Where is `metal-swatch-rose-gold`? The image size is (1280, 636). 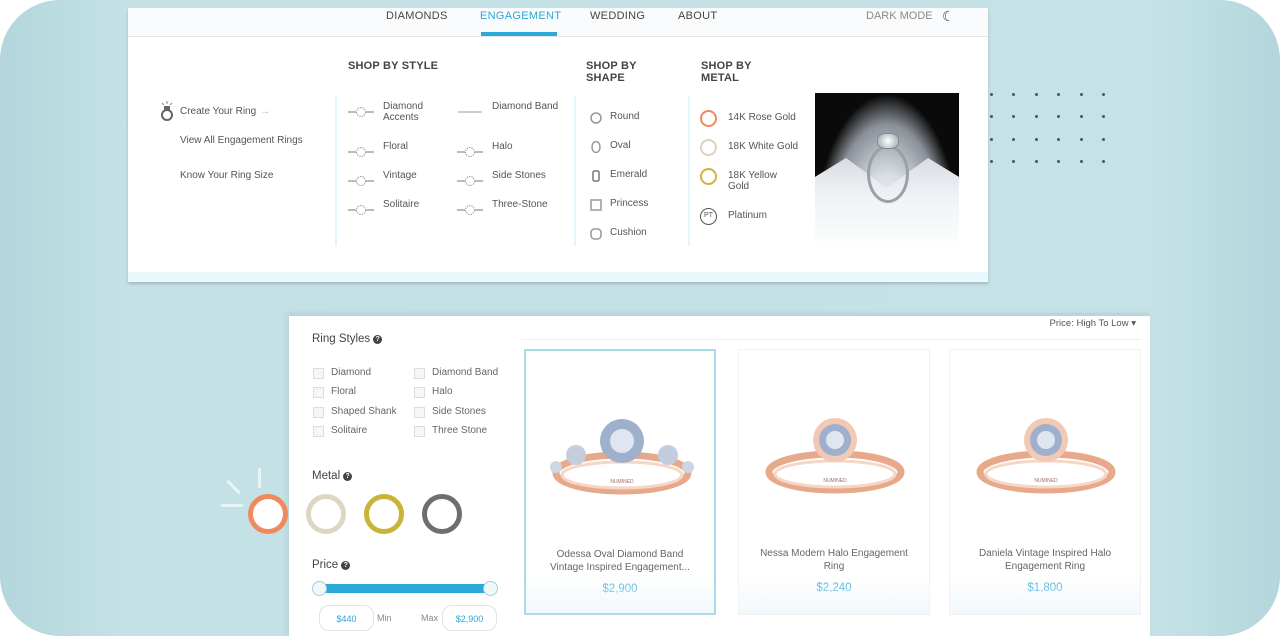 metal-swatch-rose-gold is located at coordinates (268, 514).